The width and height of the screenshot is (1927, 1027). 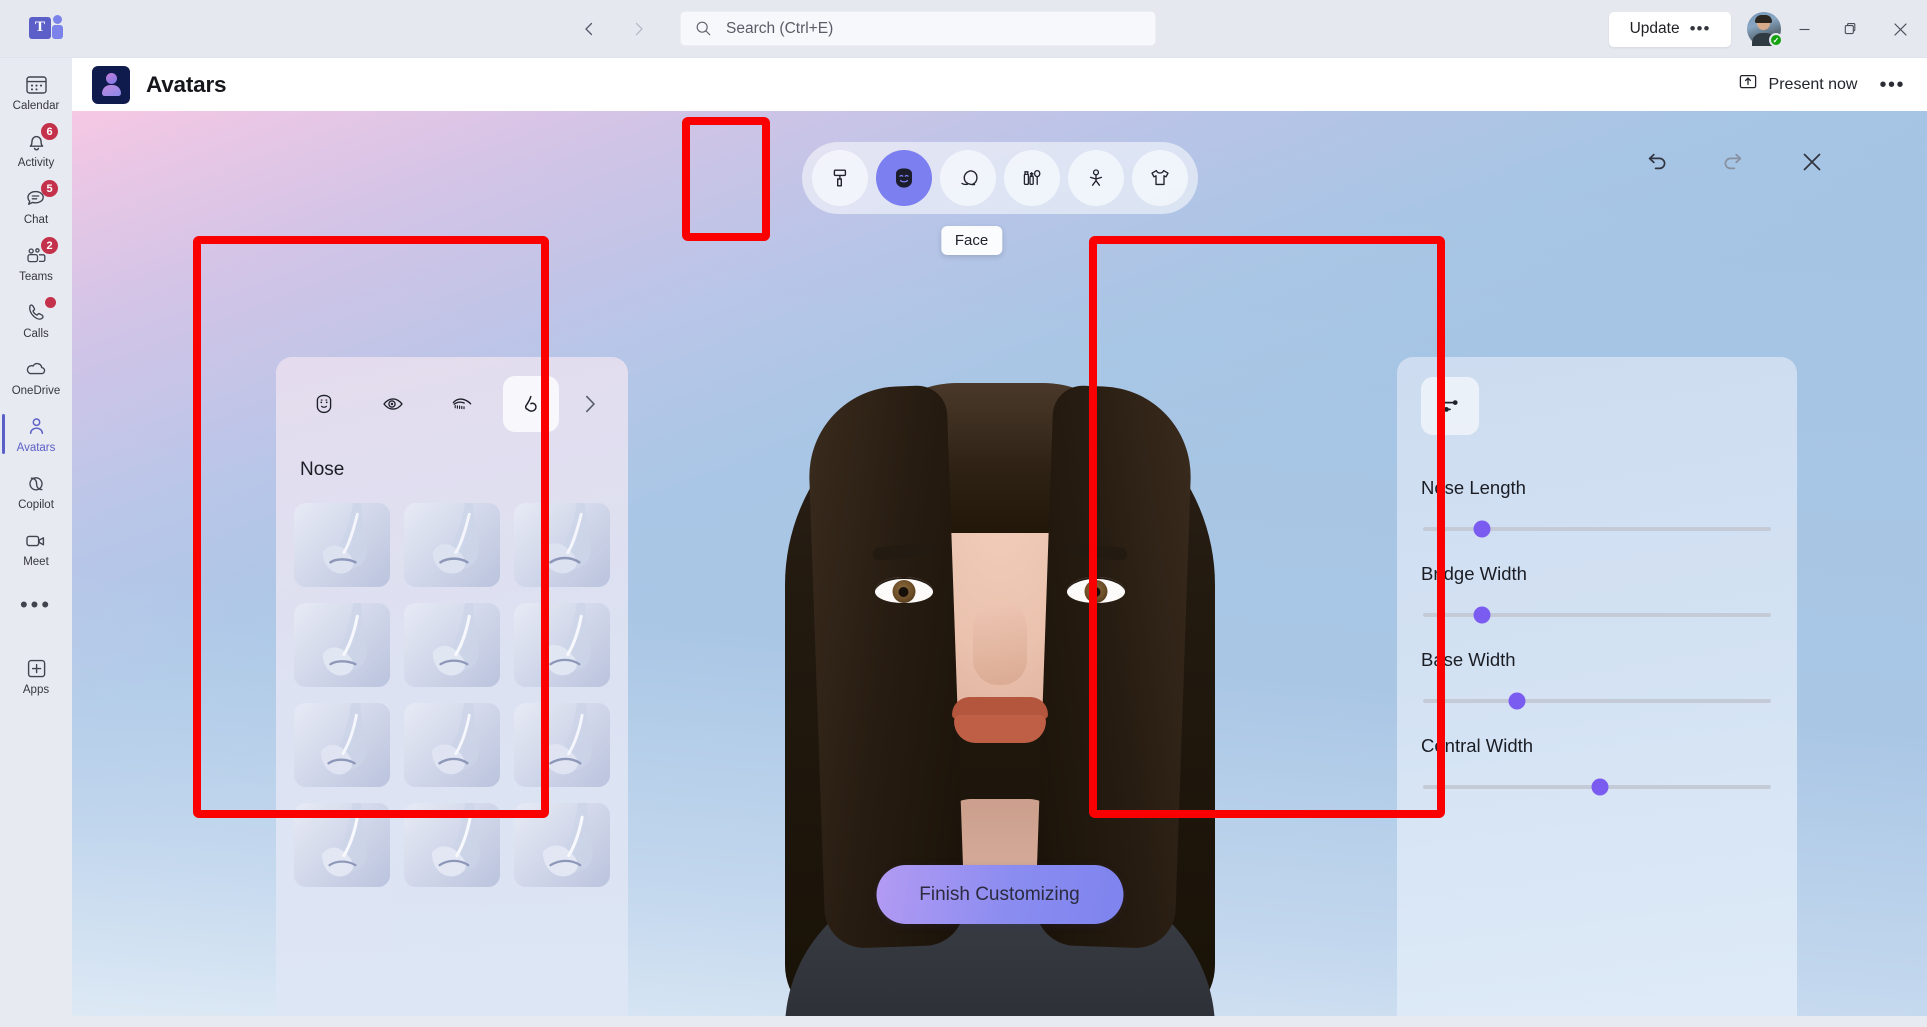 I want to click on close-button, so click(x=1900, y=29).